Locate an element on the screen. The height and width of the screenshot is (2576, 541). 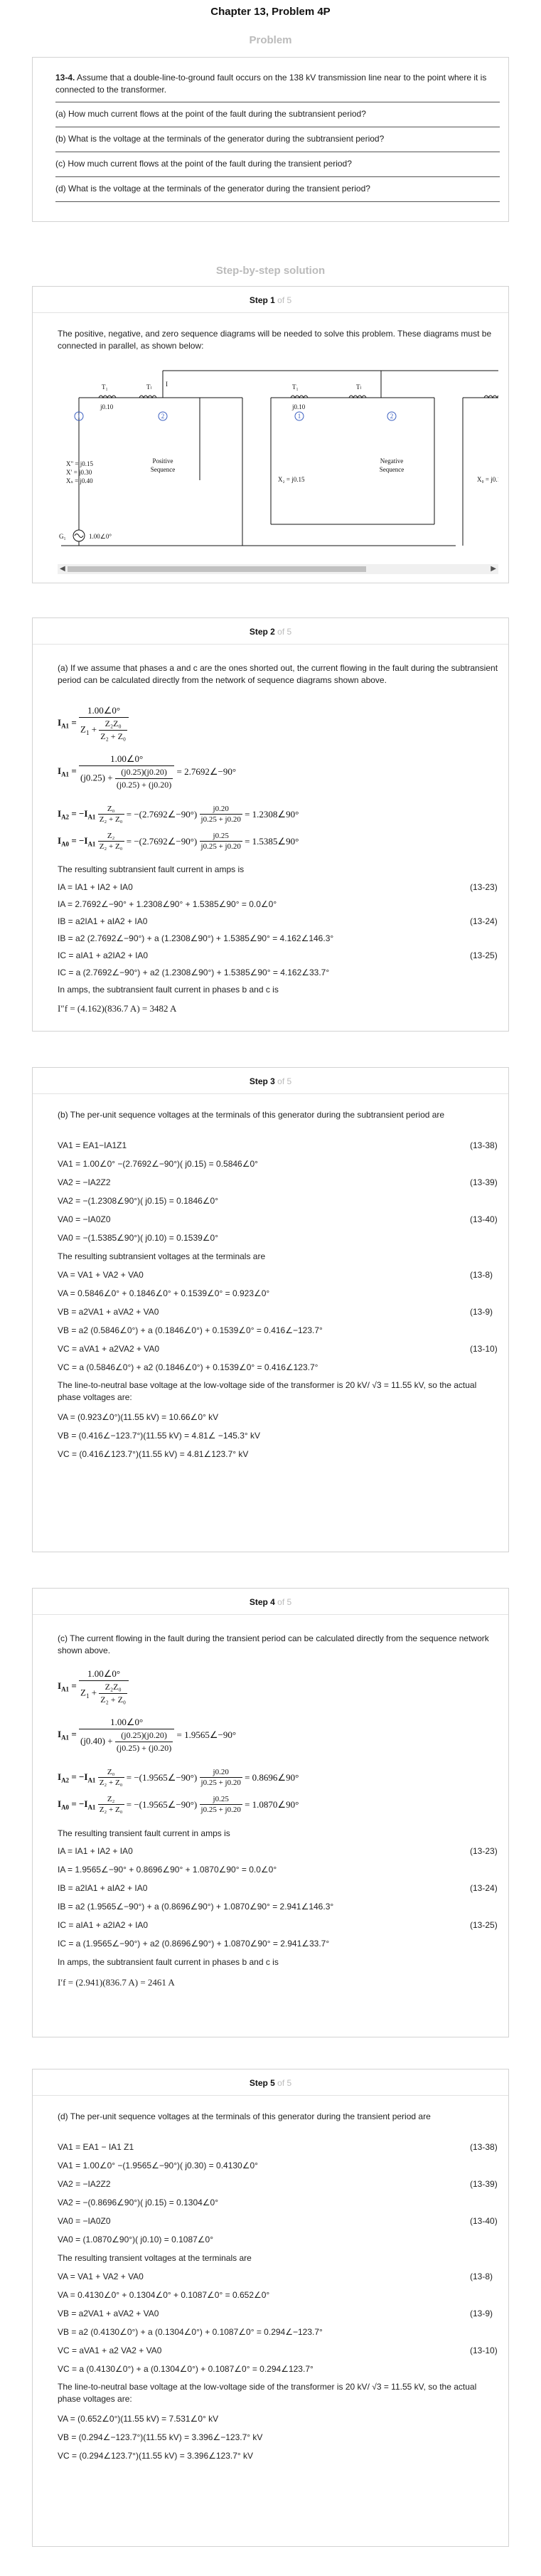
scrollbar-thumb is located at coordinates (217, 569).